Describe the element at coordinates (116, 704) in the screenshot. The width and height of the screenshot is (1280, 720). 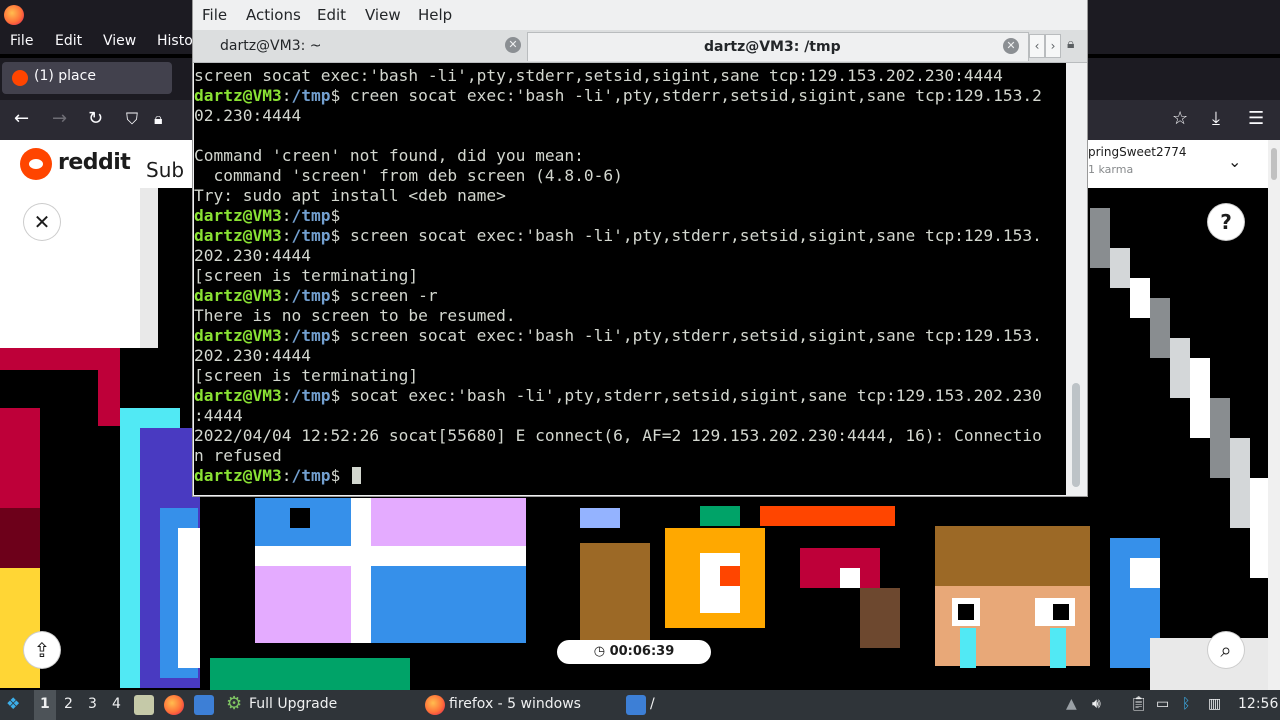
I see `workspace-4: 4` at that location.